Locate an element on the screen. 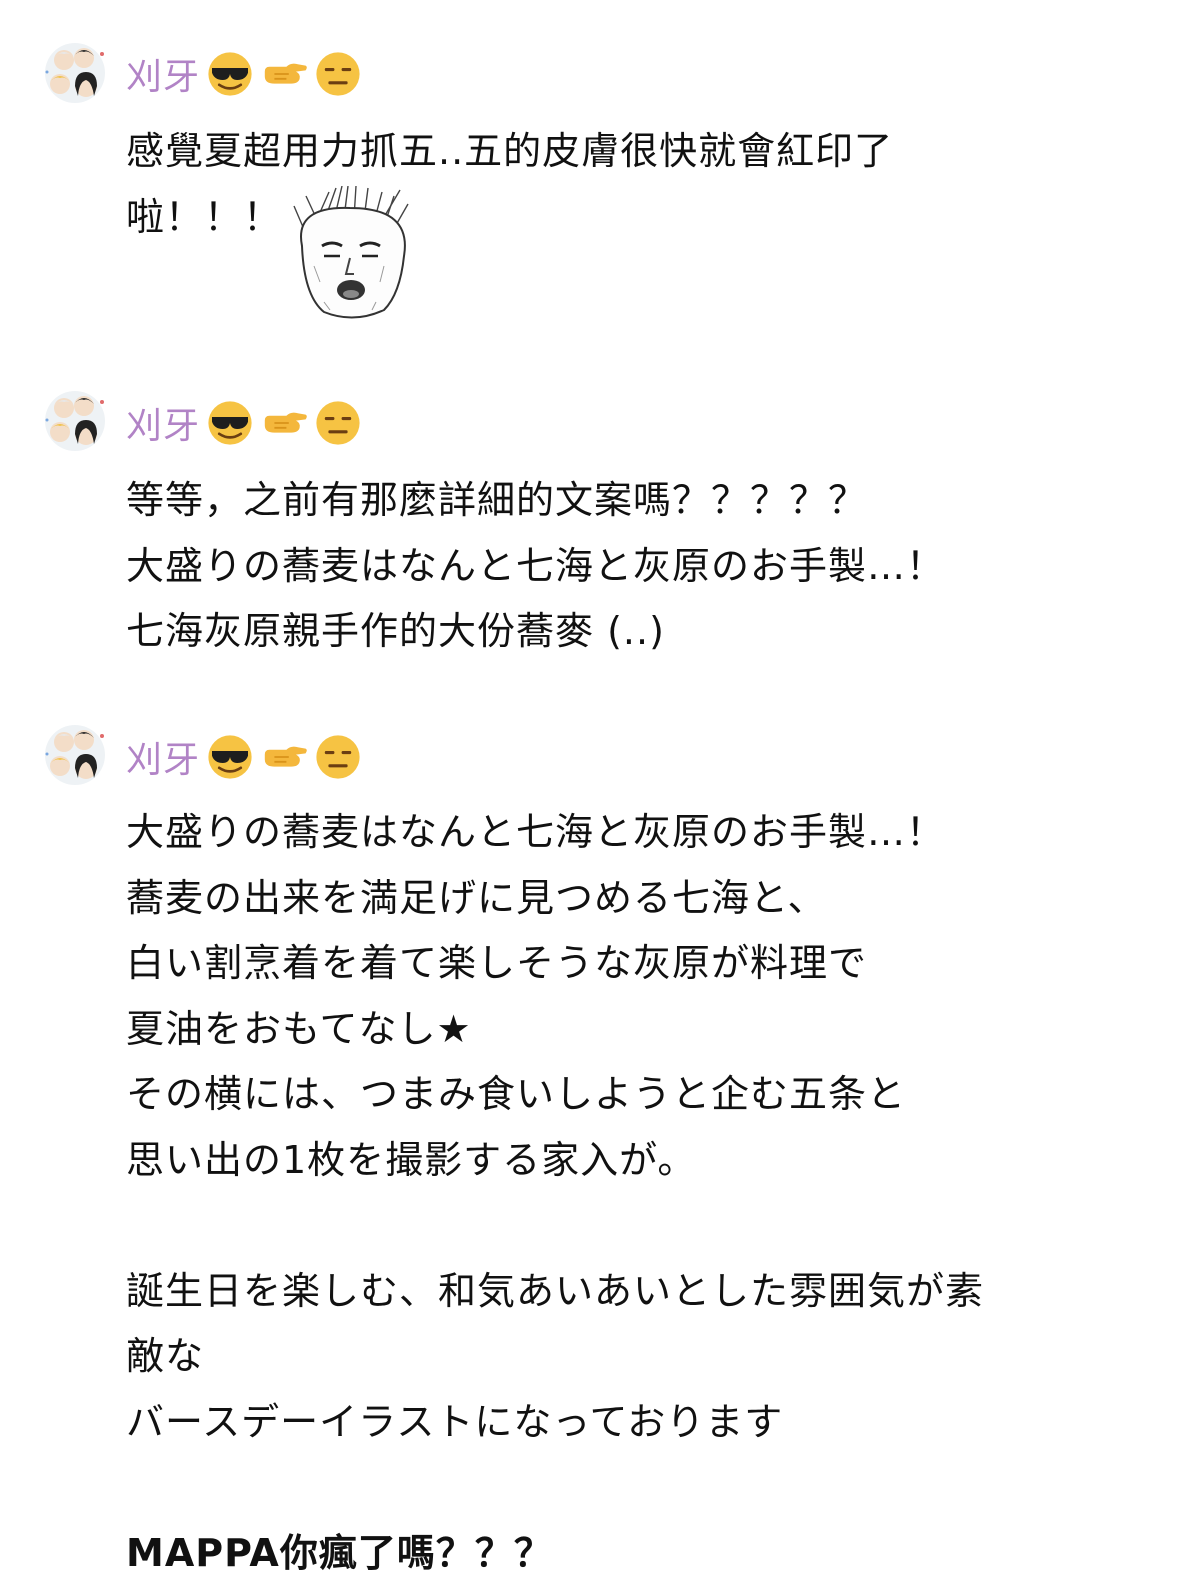 This screenshot has height=1586, width=1179. message-text: 感覺夏超用力抓五..五的皮膚很快就會紅印了 啦！！！ is located at coordinates (509, 184).